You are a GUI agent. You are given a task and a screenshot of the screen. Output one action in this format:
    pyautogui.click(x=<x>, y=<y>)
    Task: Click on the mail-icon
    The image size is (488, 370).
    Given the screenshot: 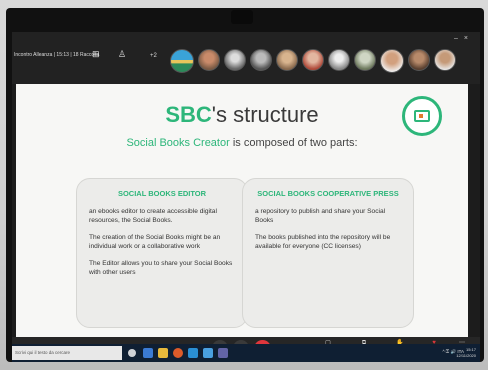 What is the action you would take?
    pyautogui.click(x=208, y=353)
    